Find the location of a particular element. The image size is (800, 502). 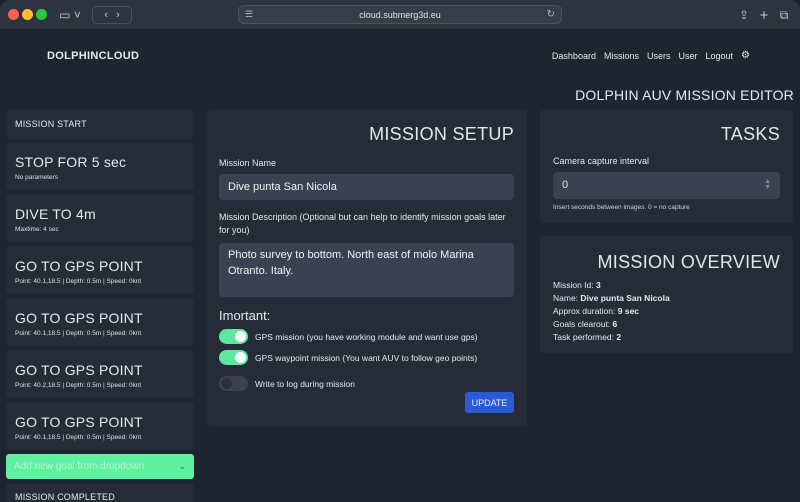

sidebar-toggle-icon: ▭ ˅ is located at coordinates (70, 15).